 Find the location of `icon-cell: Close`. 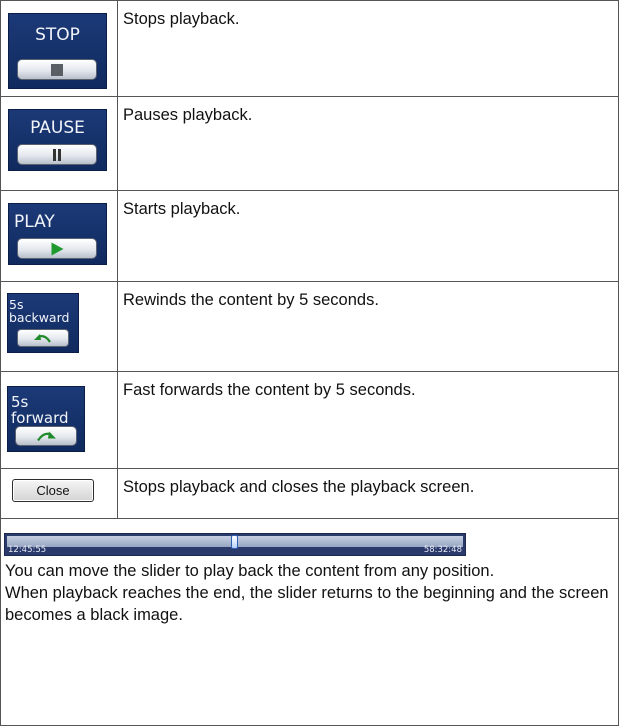

icon-cell: Close is located at coordinates (59, 493).